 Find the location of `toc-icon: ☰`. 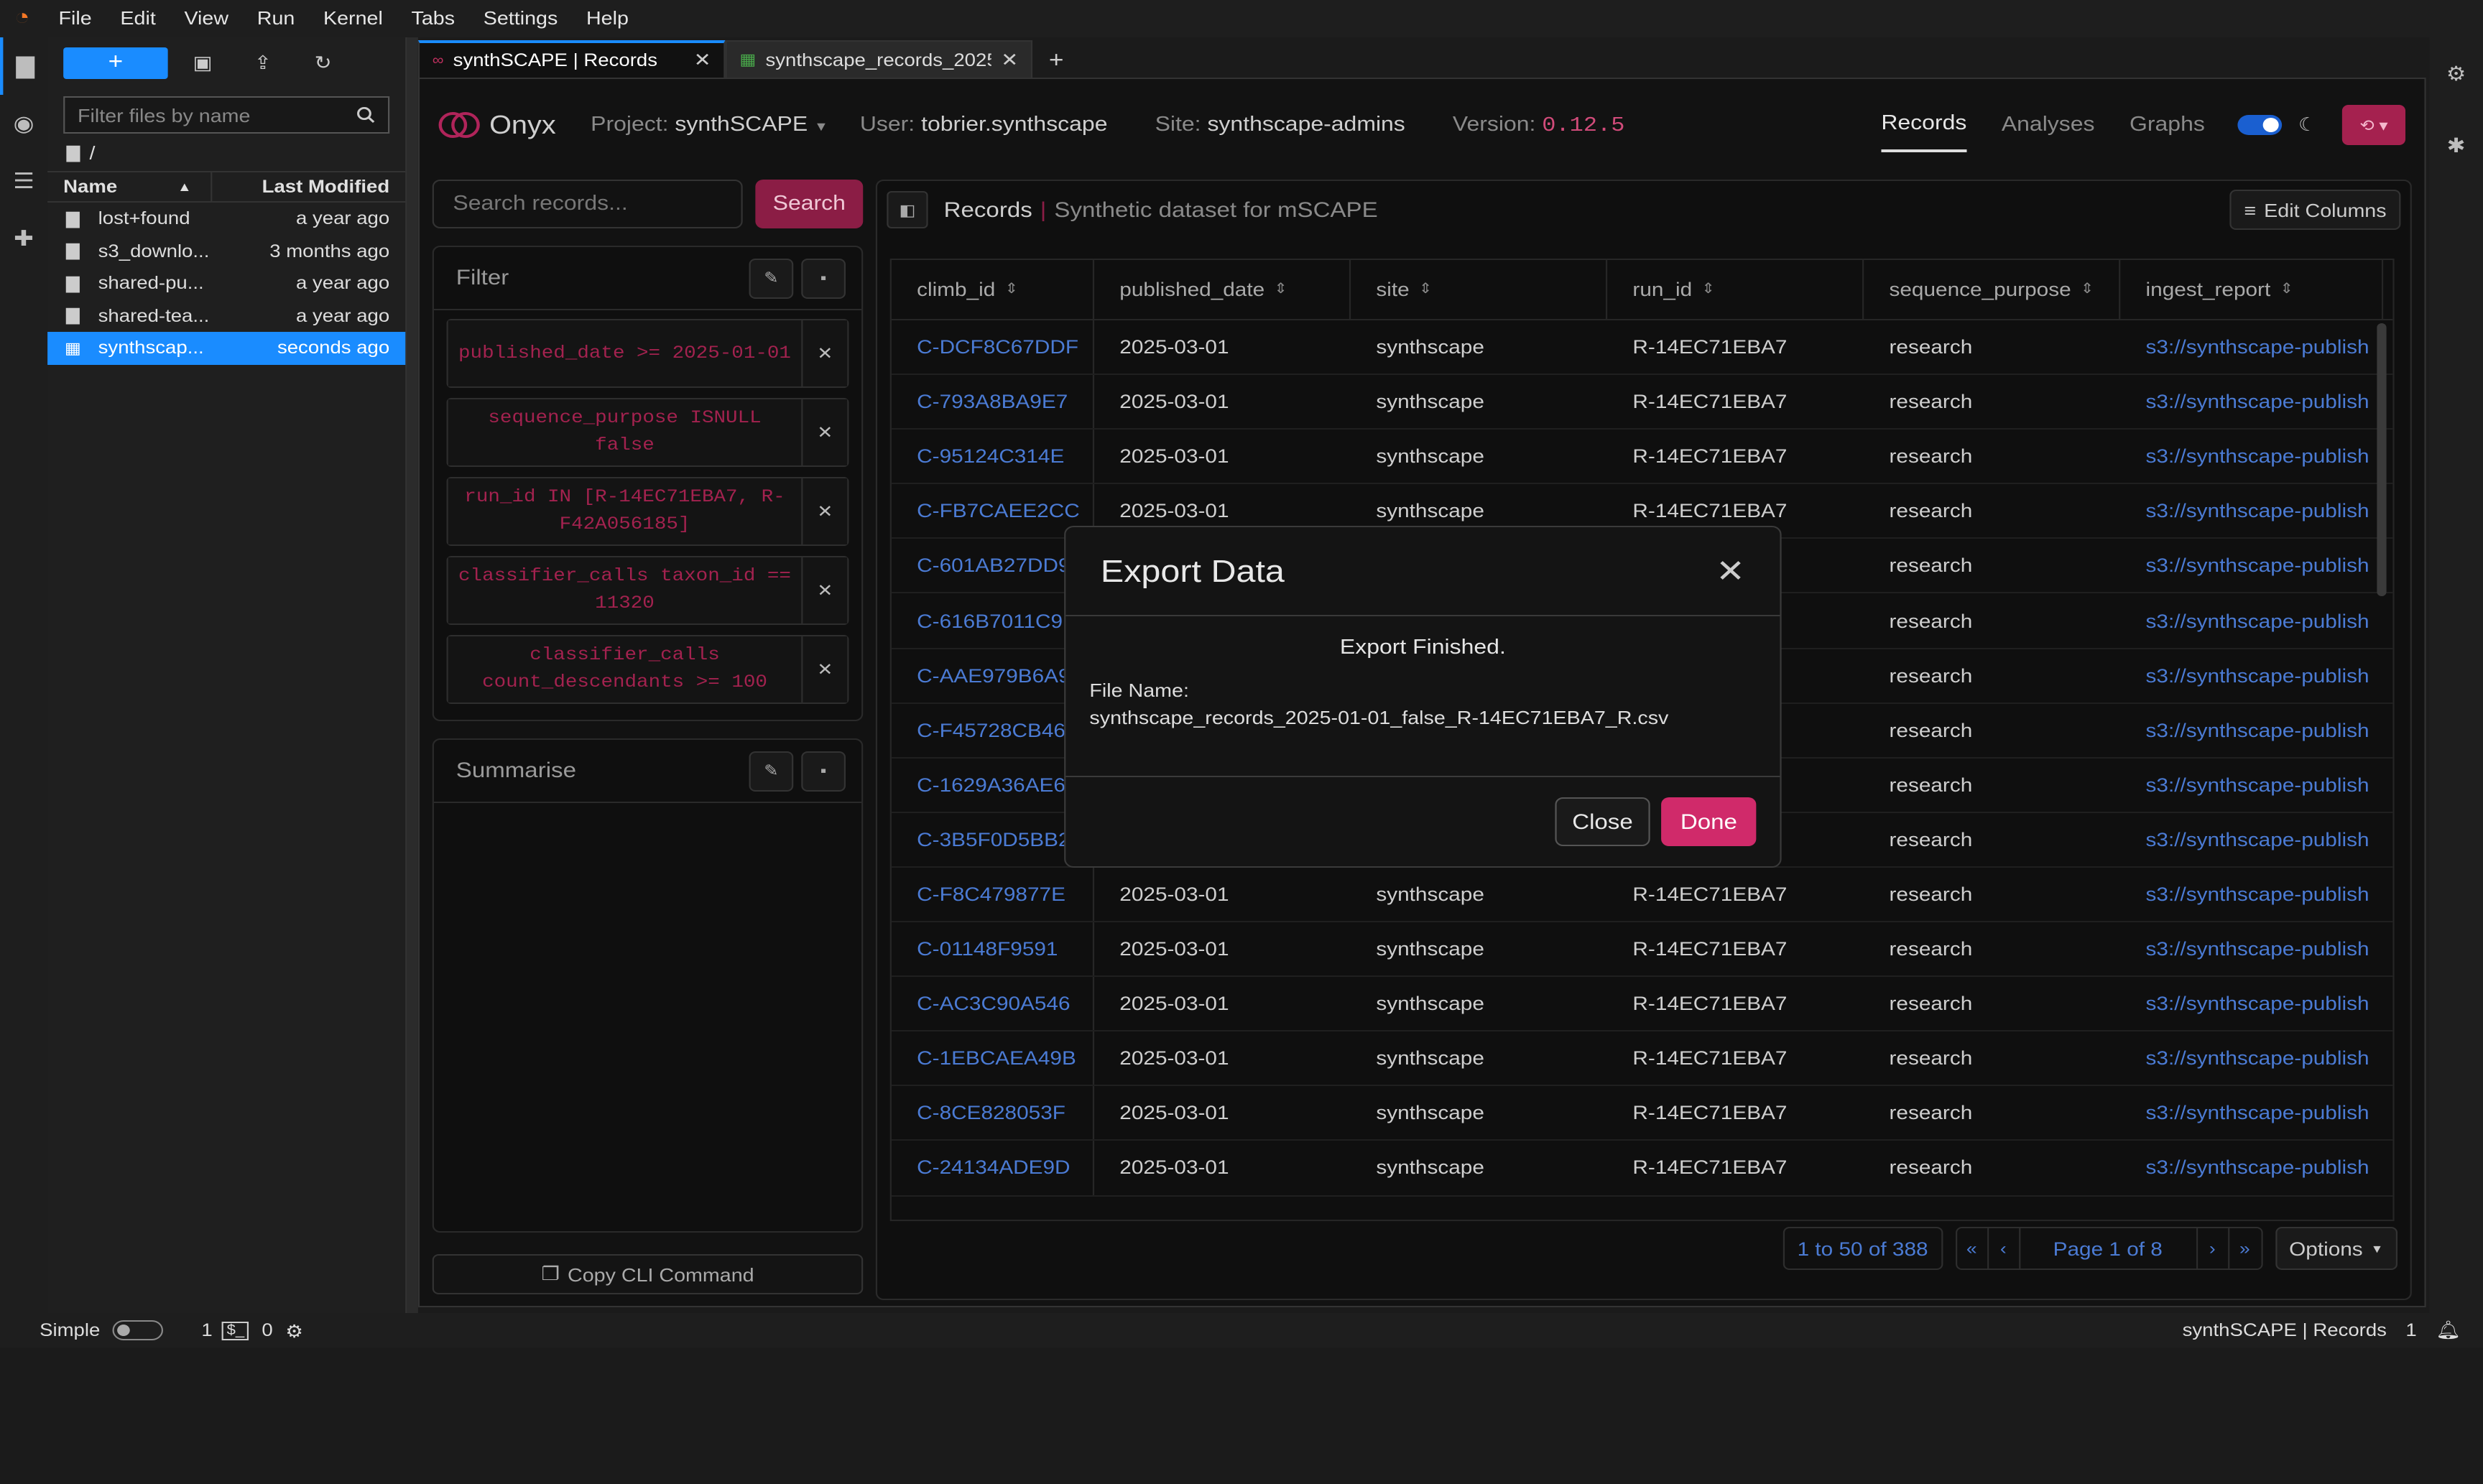

toc-icon: ☰ is located at coordinates (23, 181).